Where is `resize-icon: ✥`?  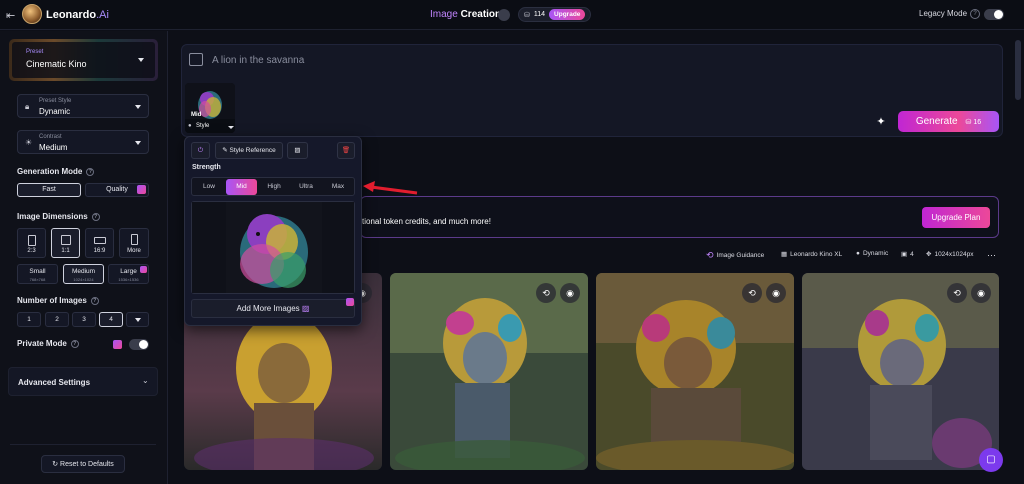 resize-icon: ✥ is located at coordinates (929, 254).